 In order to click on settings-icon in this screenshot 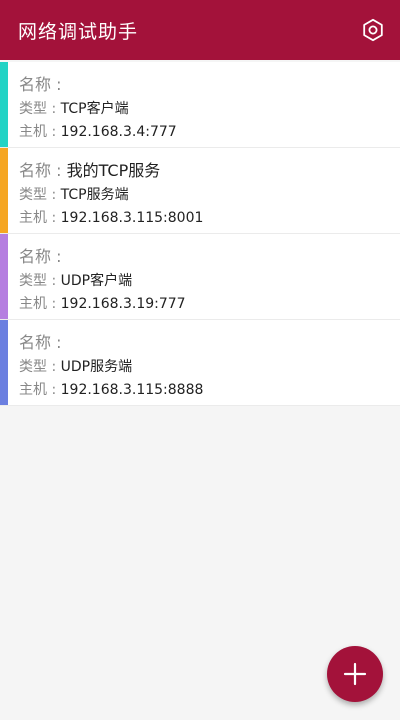, I will do `click(373, 30)`.